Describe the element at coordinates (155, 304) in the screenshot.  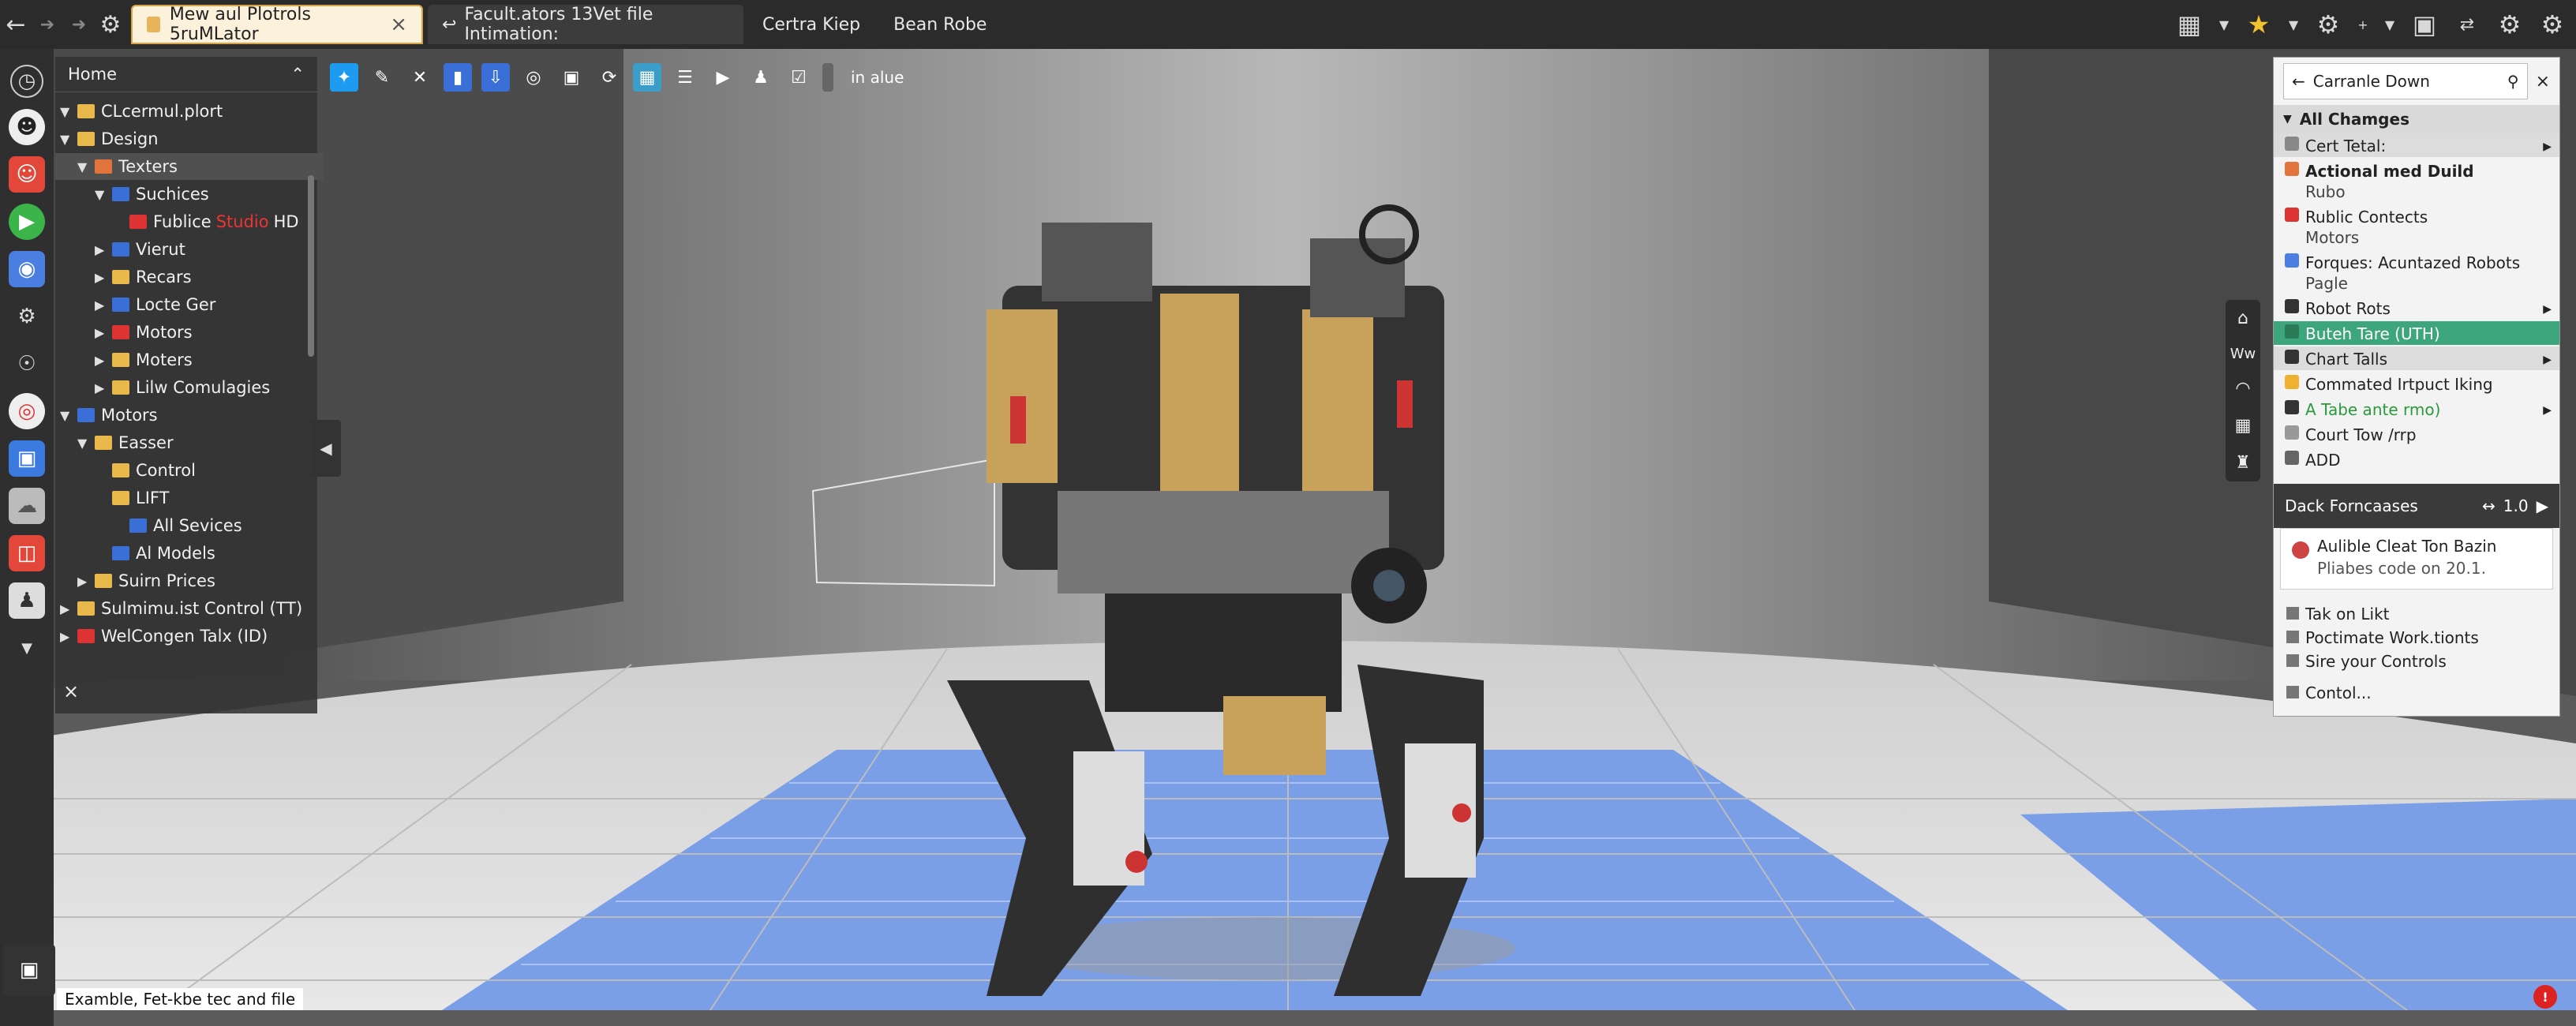
I see `tree-item: ▶ Locte Ger` at that location.